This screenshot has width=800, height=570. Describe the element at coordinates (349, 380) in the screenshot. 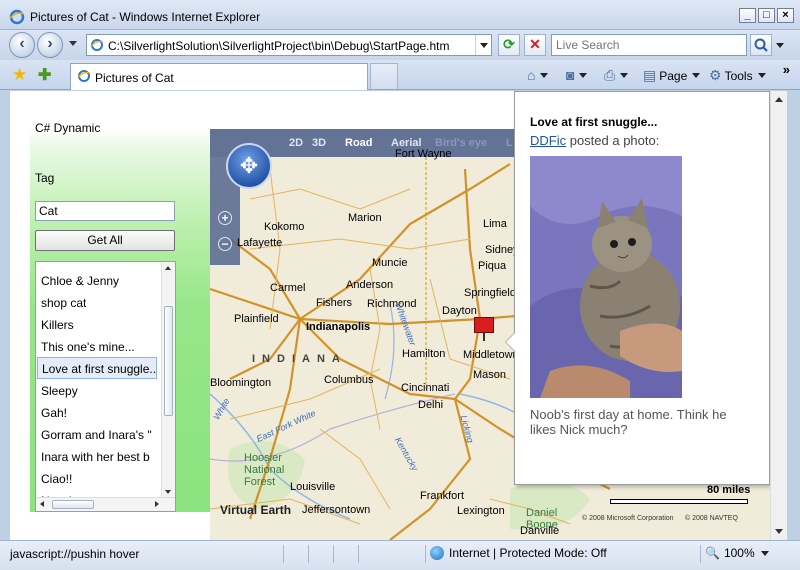

I see `map-city: Columbus` at that location.